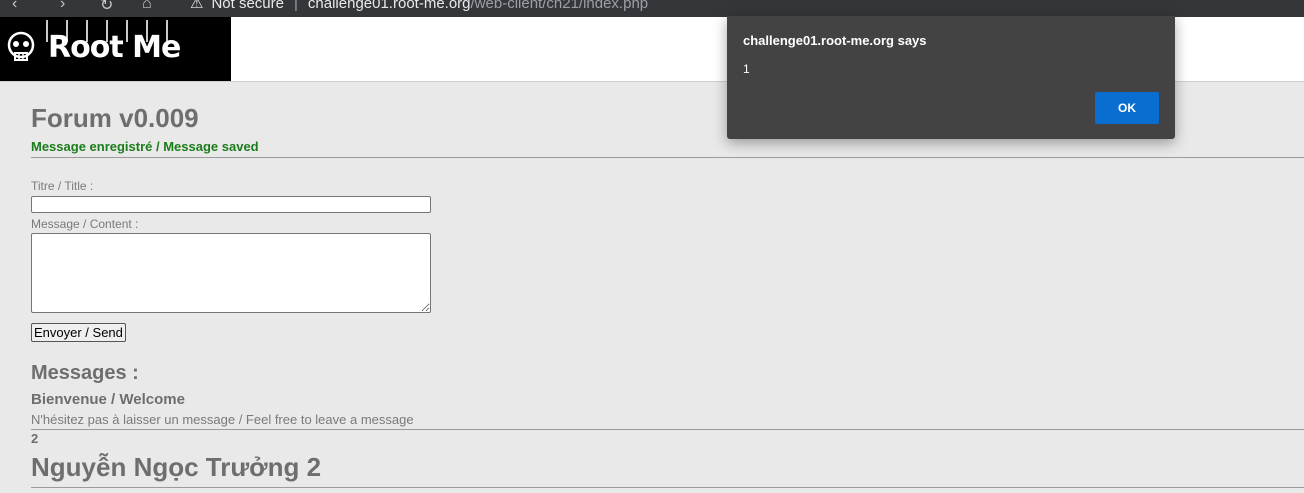 The image size is (1304, 493). I want to click on status-message: Message enregistré / Message saved, so click(145, 146).